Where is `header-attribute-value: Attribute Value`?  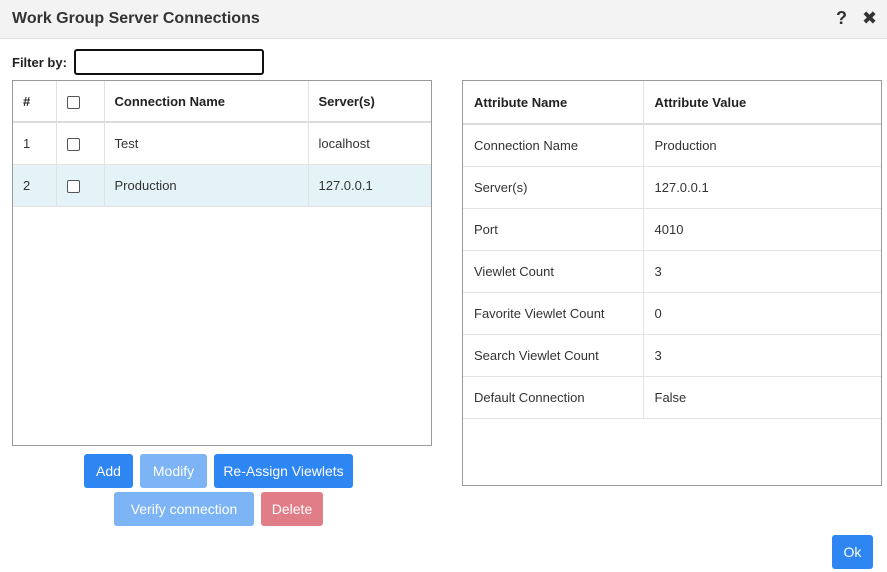
header-attribute-value: Attribute Value is located at coordinates (762, 103).